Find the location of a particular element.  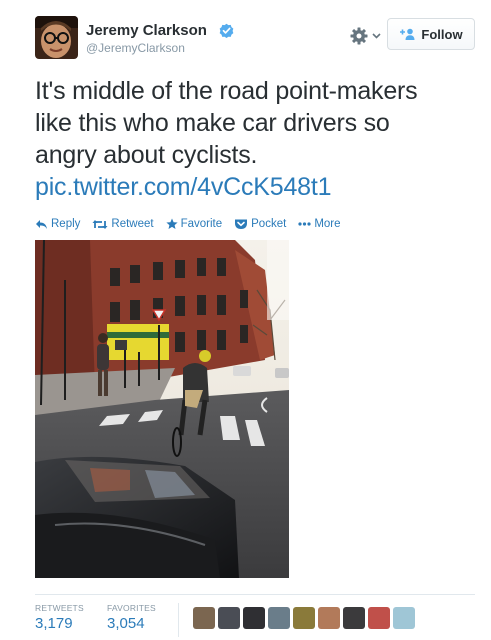

follow-button: Follow is located at coordinates (431, 34).